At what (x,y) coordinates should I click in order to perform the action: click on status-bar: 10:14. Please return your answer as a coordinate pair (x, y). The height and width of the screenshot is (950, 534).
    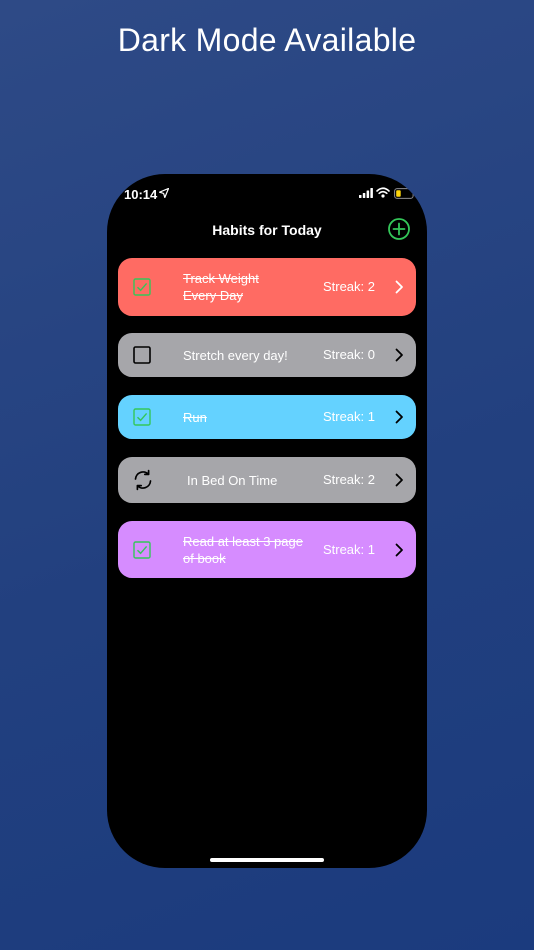
    Looking at the image, I should click on (267, 194).